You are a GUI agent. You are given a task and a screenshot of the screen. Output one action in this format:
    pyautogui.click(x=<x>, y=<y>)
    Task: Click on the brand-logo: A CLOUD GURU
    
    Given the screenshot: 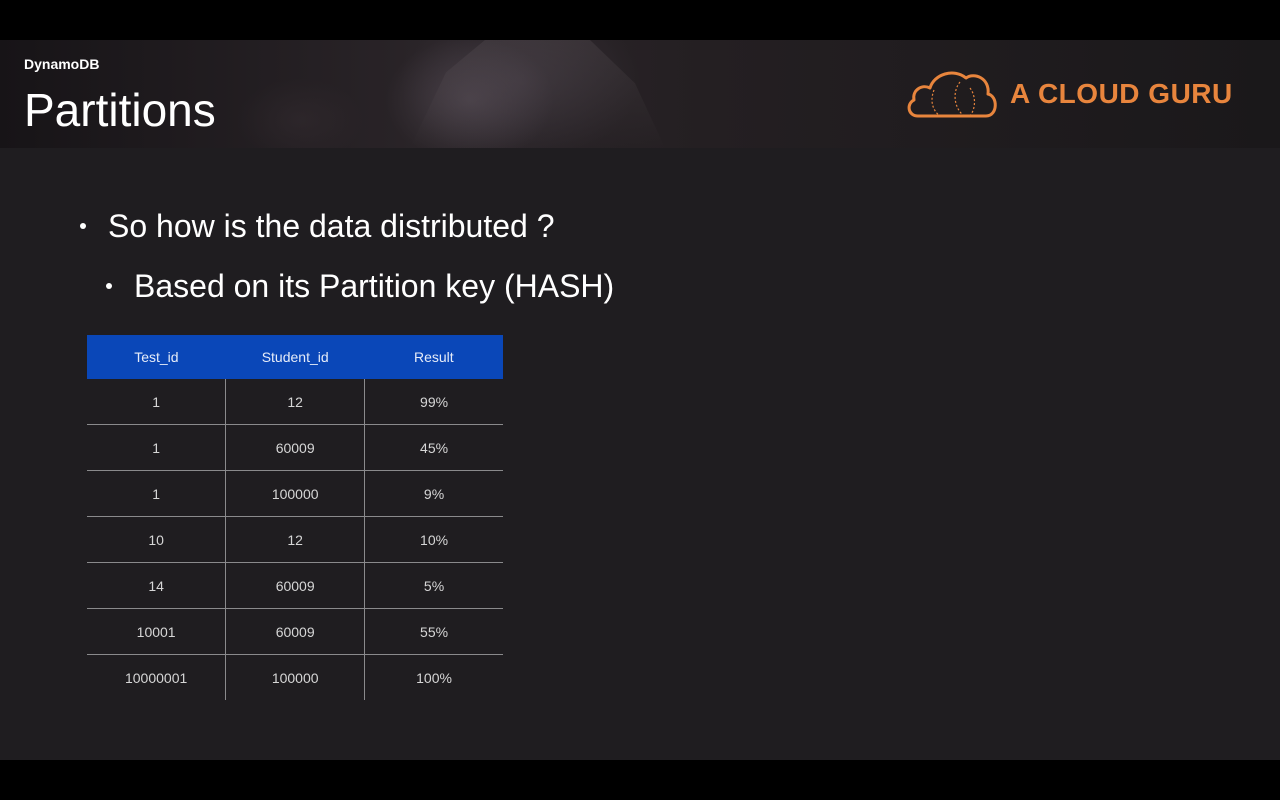 What is the action you would take?
    pyautogui.click(x=1079, y=94)
    